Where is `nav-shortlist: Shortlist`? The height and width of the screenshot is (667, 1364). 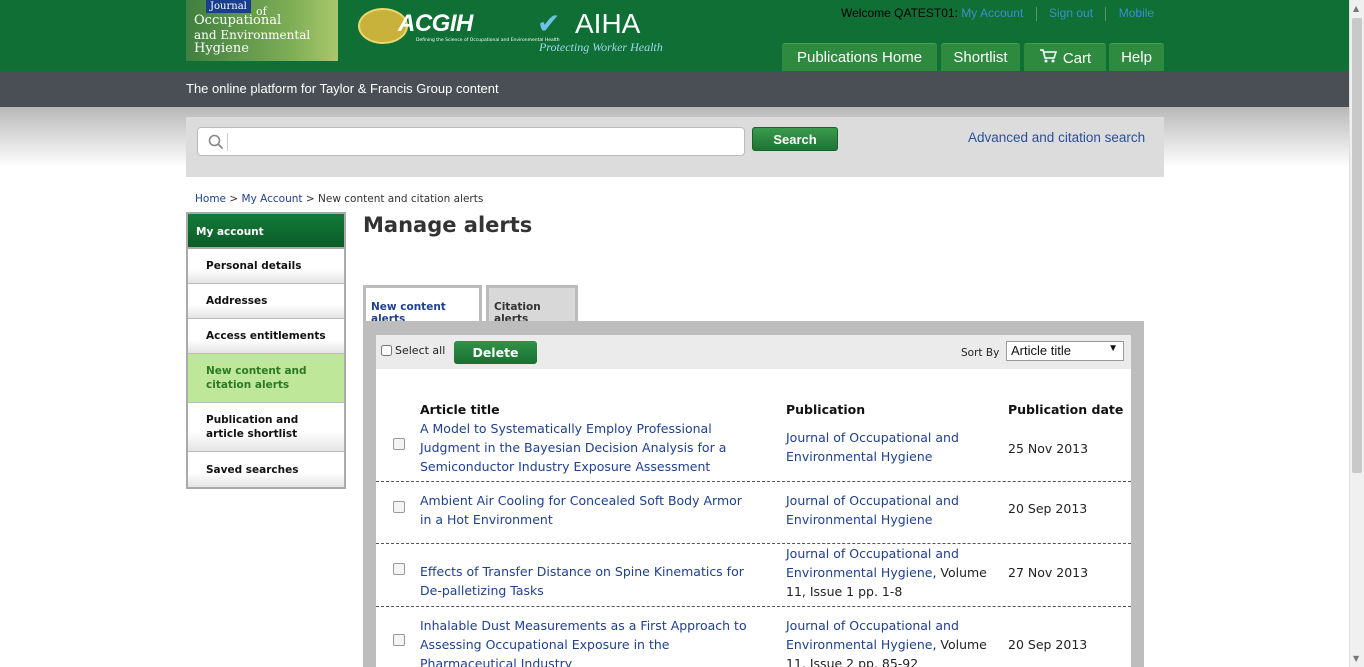 nav-shortlist: Shortlist is located at coordinates (980, 57).